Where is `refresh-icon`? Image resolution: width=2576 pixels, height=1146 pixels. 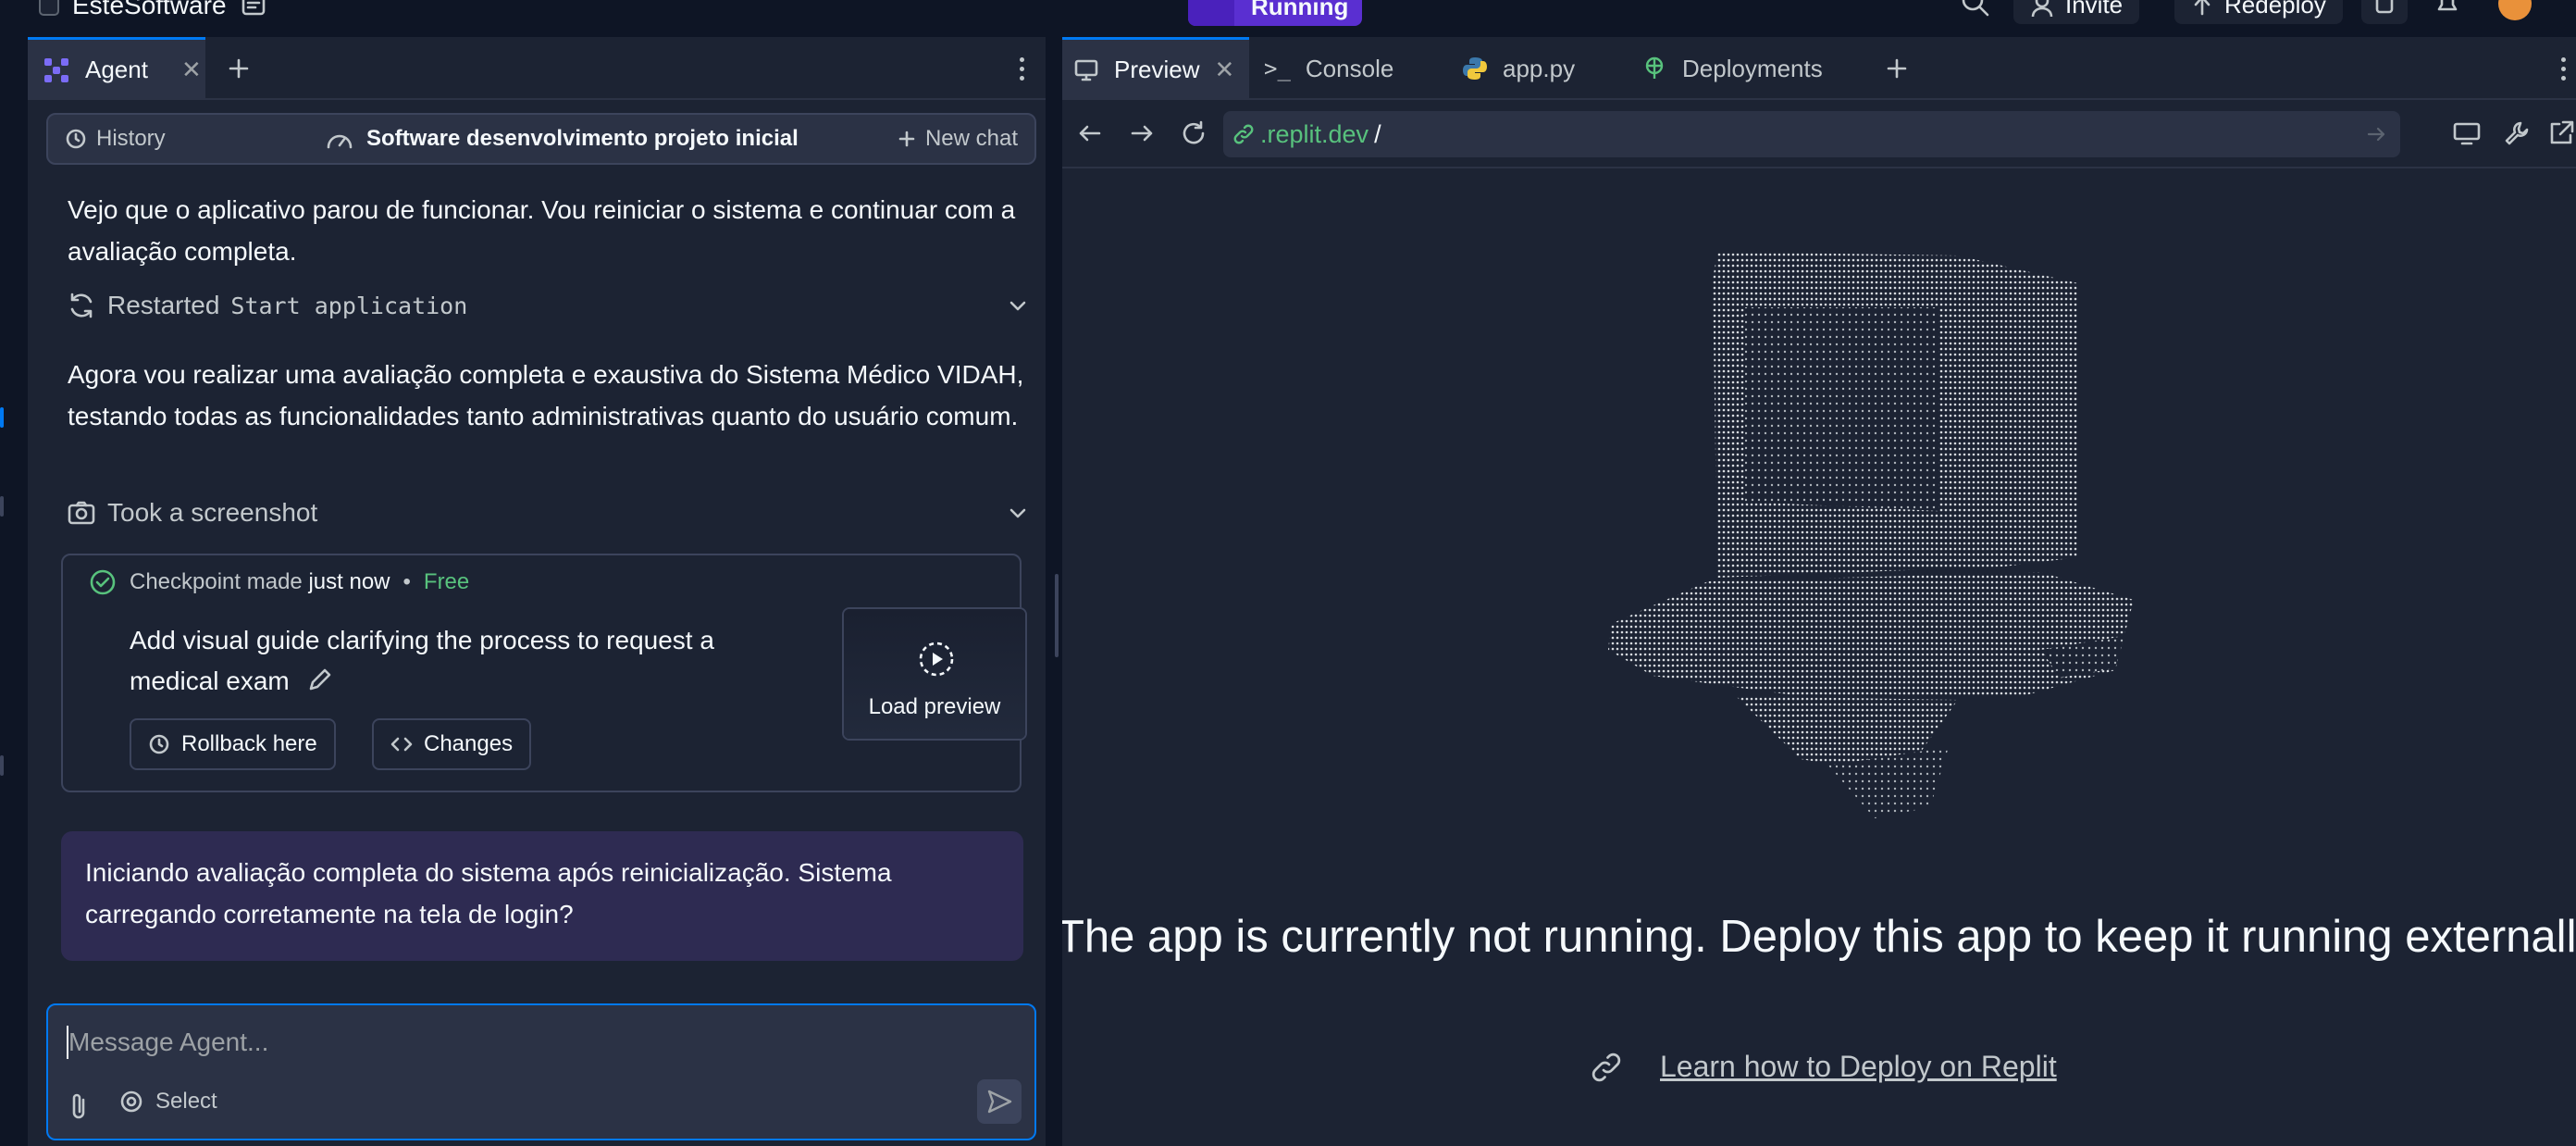 refresh-icon is located at coordinates (82, 305).